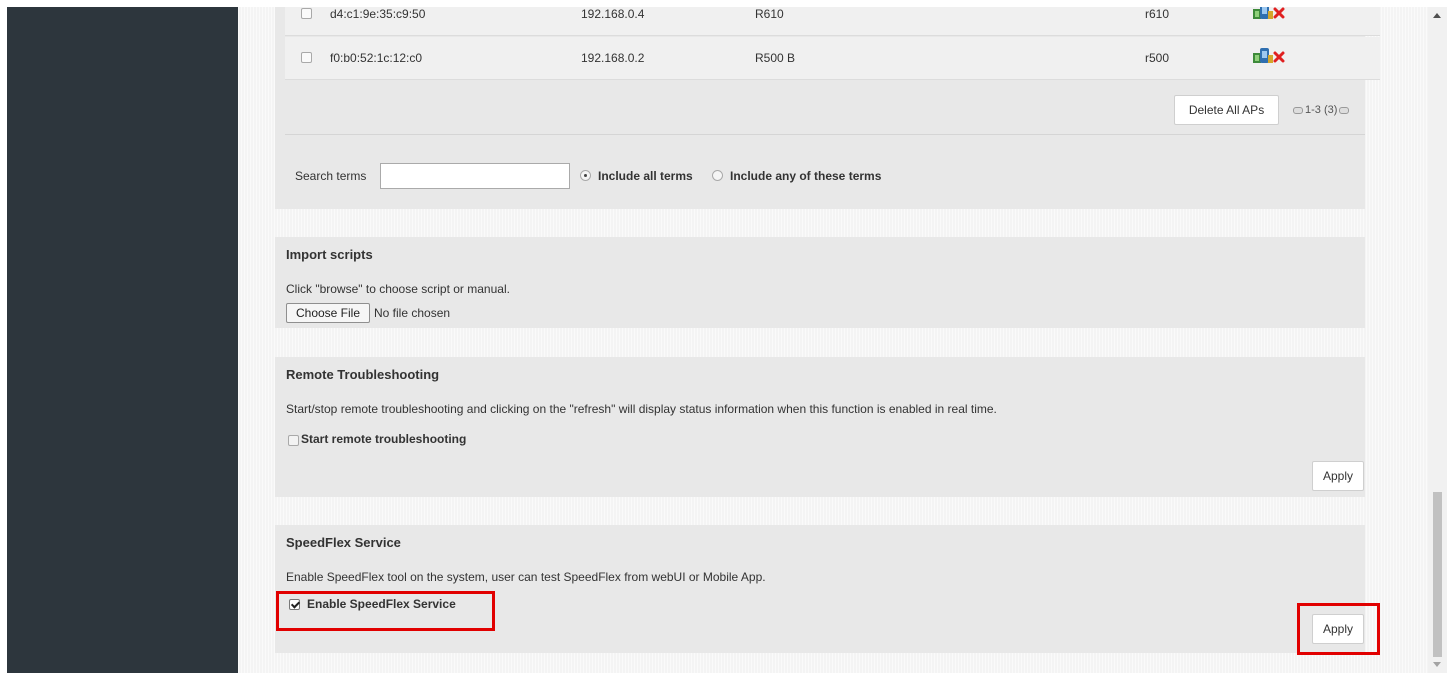 The image size is (1447, 673). I want to click on ap-model: r610, so click(1157, 14).